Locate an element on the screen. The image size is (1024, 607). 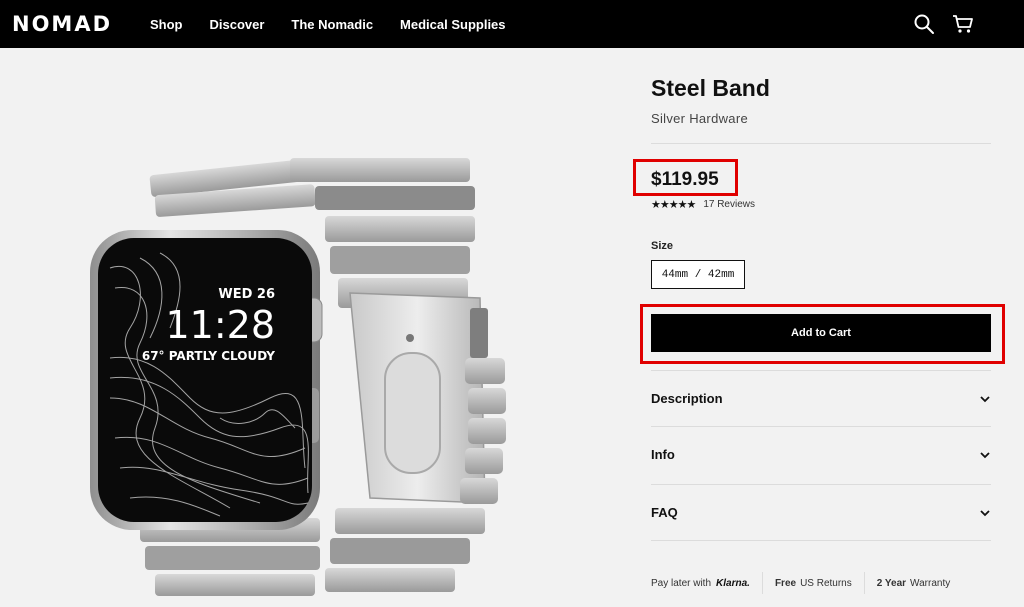
nomad-logo: NOMAD is located at coordinates (81, 24).